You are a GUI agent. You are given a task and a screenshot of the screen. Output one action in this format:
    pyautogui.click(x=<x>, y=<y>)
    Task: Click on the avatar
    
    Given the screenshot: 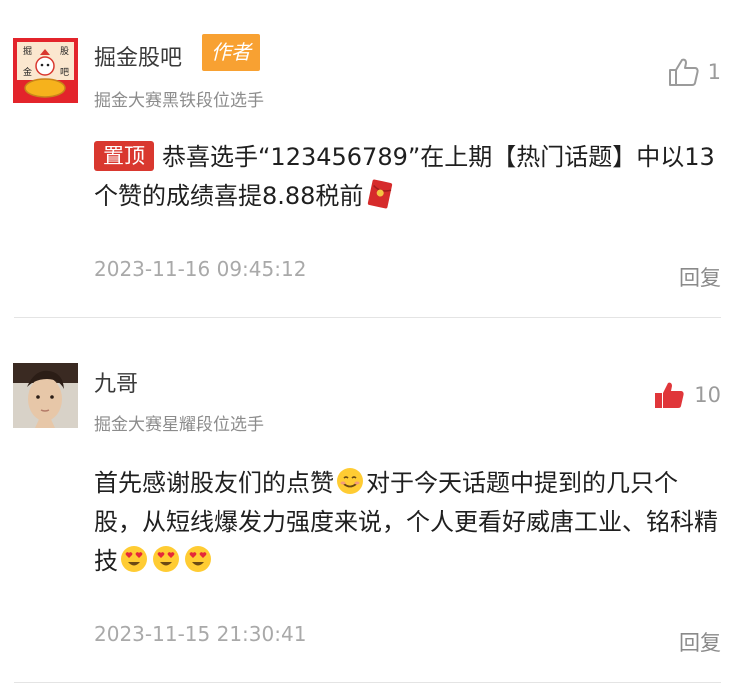 What is the action you would take?
    pyautogui.click(x=45, y=395)
    